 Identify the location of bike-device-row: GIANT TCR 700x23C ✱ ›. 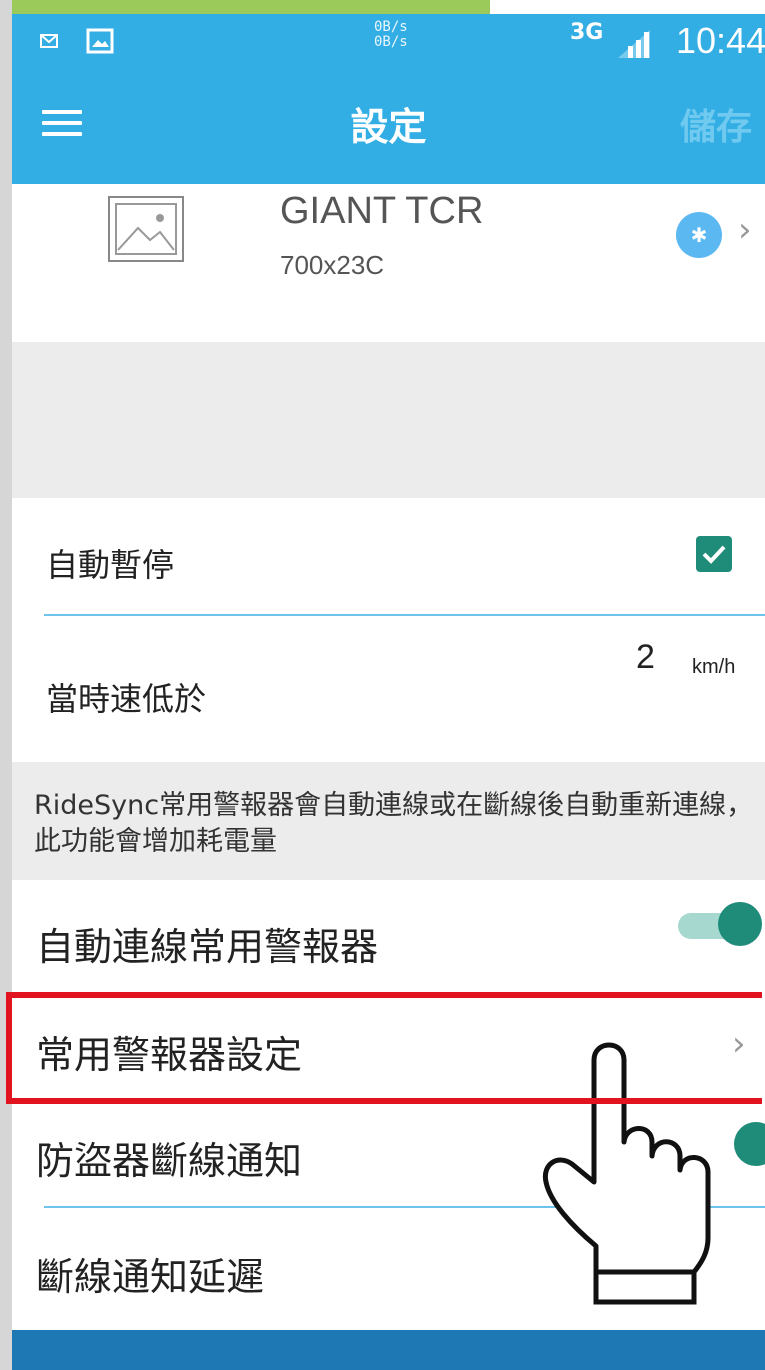
(388, 263).